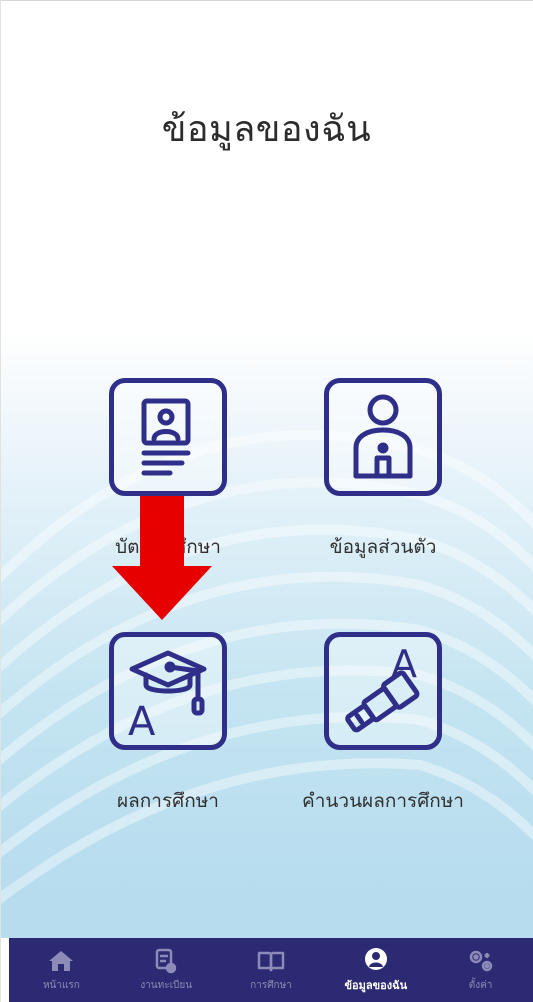 The width and height of the screenshot is (533, 1002). I want to click on person-icon, so click(383, 437).